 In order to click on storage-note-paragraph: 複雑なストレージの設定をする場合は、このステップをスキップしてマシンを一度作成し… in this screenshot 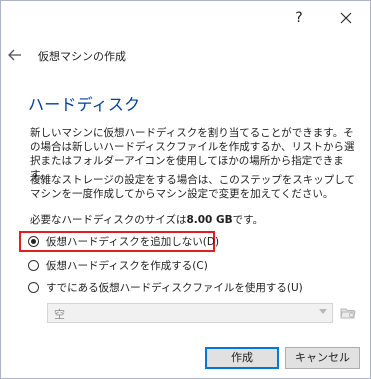, I will do `click(192, 187)`.